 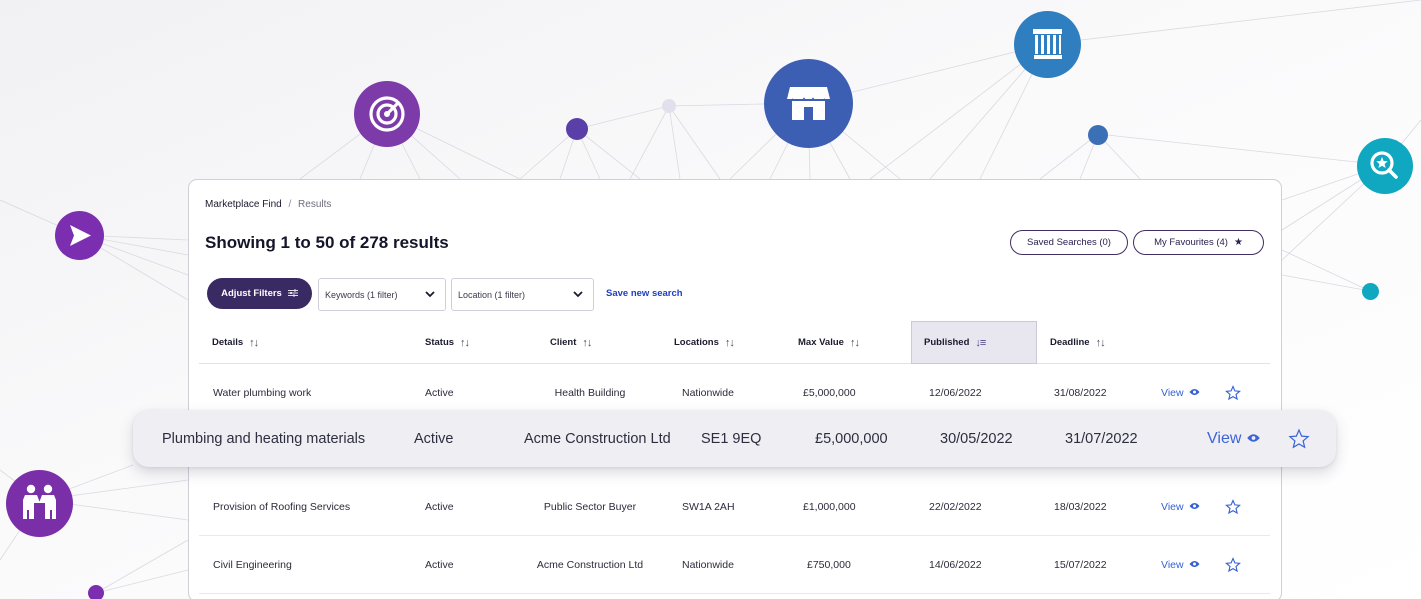 What do you see at coordinates (590, 507) in the screenshot?
I see `cell-client: Public Sector Buyer` at bounding box center [590, 507].